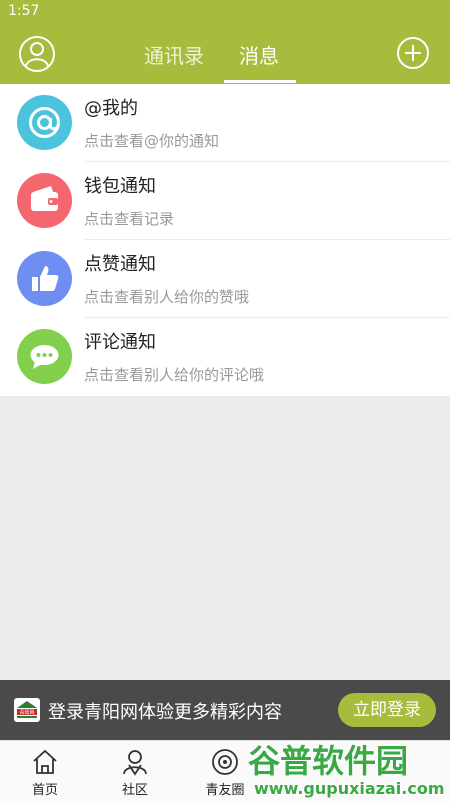 Image resolution: width=450 pixels, height=801 pixels. Describe the element at coordinates (120, 186) in the screenshot. I see `item-title: 钱包通知` at that location.